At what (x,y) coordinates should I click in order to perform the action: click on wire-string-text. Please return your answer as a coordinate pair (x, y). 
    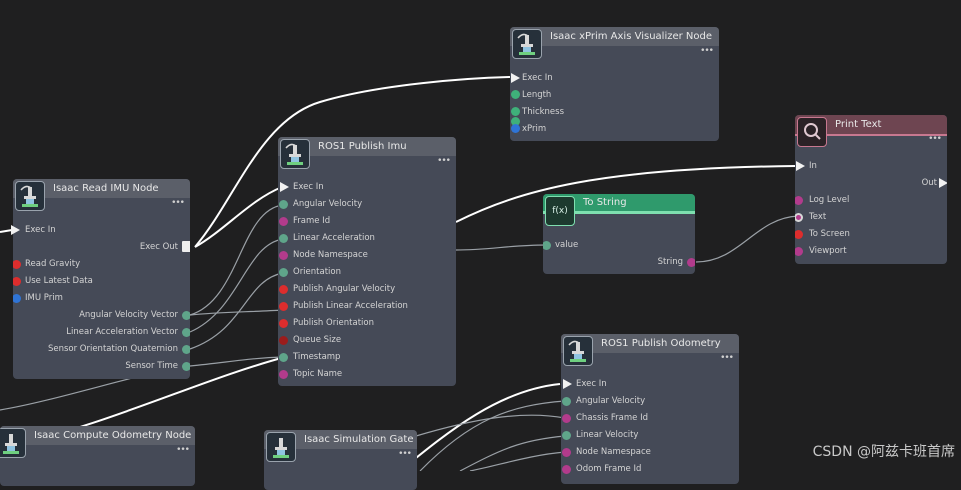
    Looking at the image, I should click on (747, 239).